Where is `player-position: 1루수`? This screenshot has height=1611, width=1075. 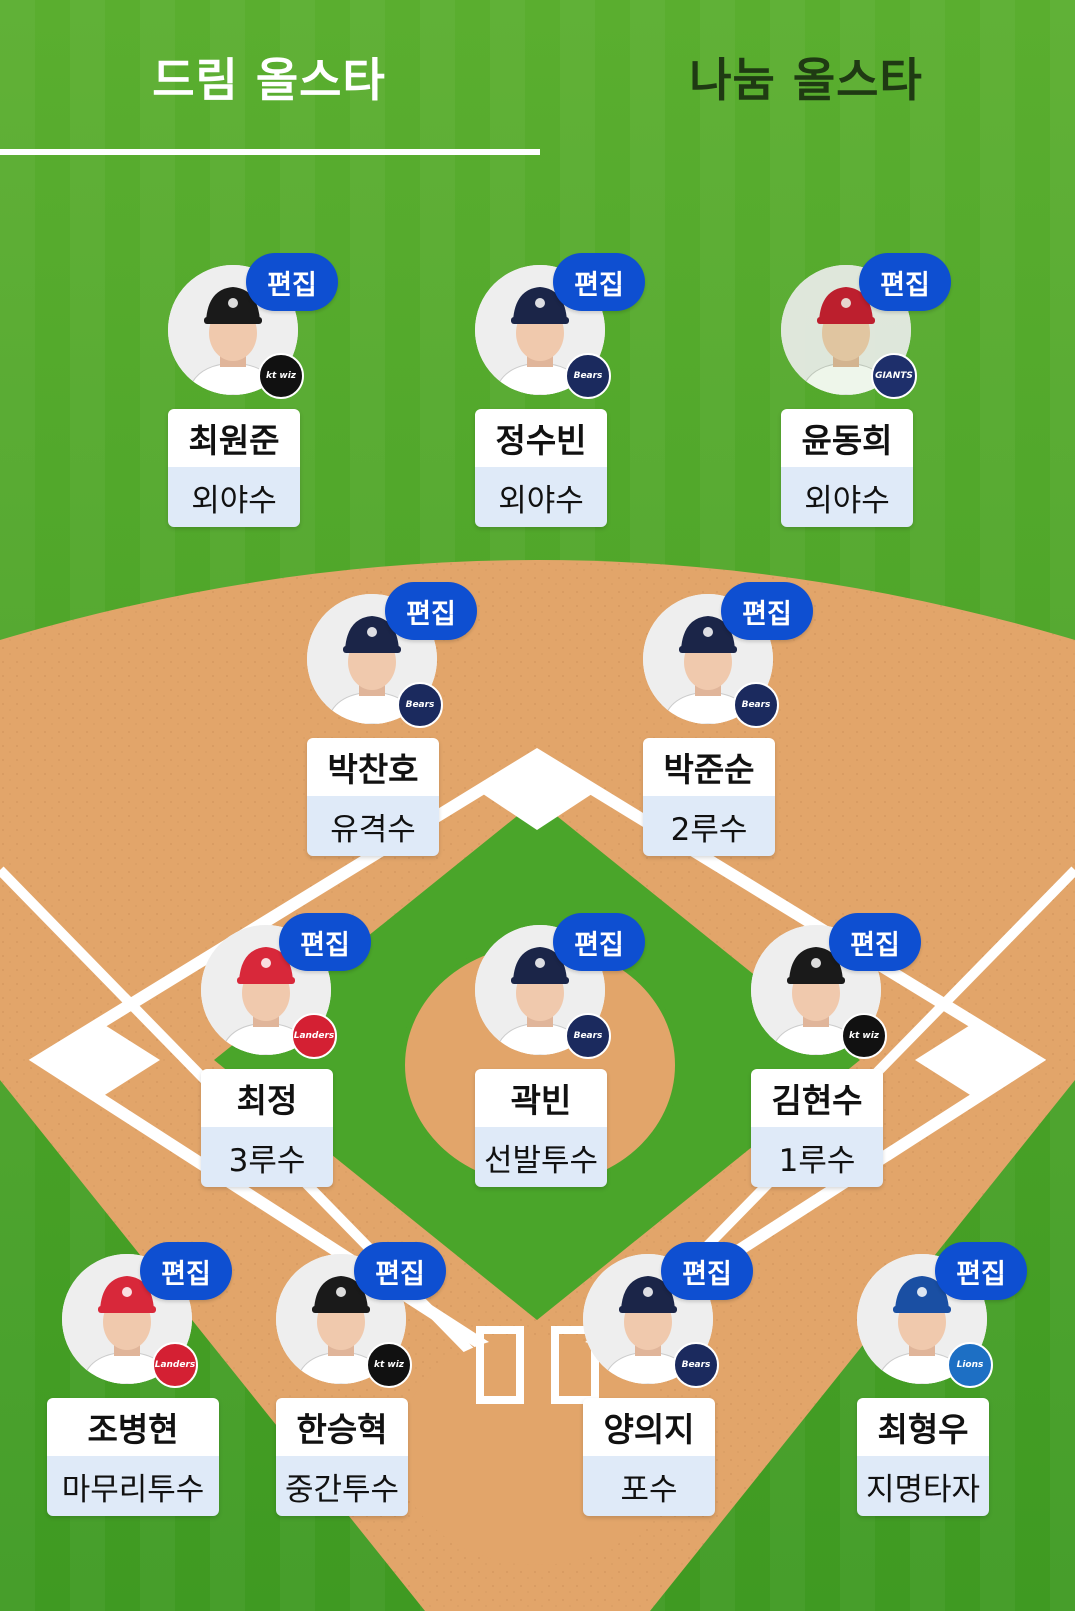 player-position: 1루수 is located at coordinates (817, 1157).